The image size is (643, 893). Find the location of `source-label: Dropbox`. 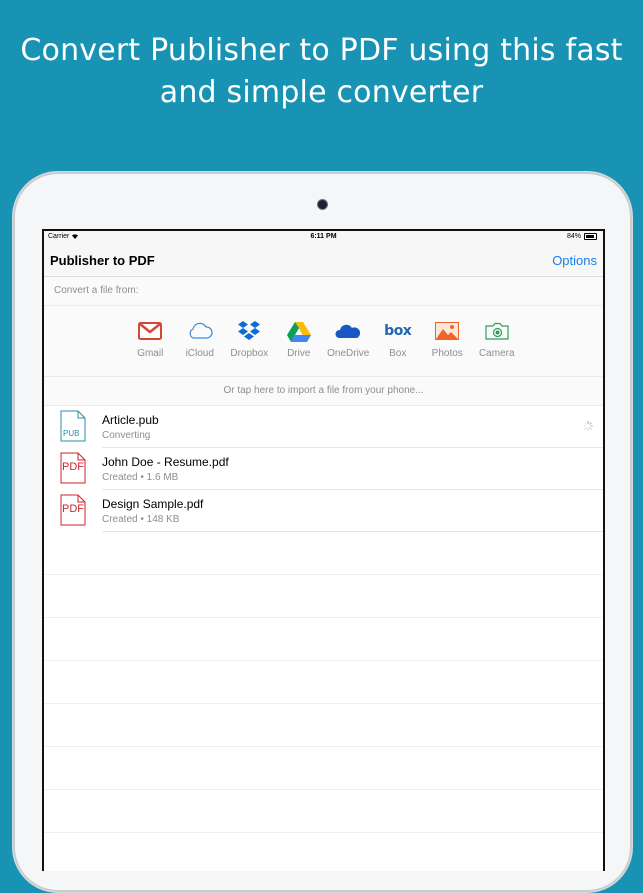

source-label: Dropbox is located at coordinates (249, 353).